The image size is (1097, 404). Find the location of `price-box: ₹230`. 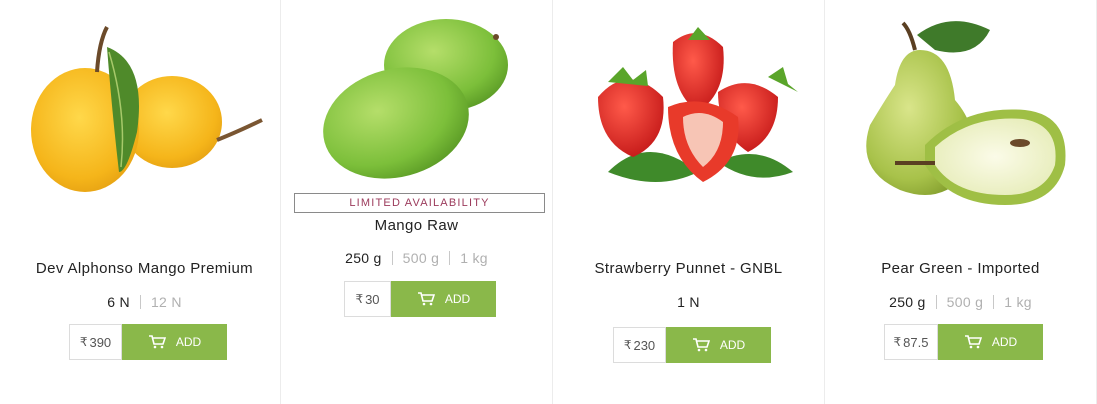

price-box: ₹230 is located at coordinates (639, 345).